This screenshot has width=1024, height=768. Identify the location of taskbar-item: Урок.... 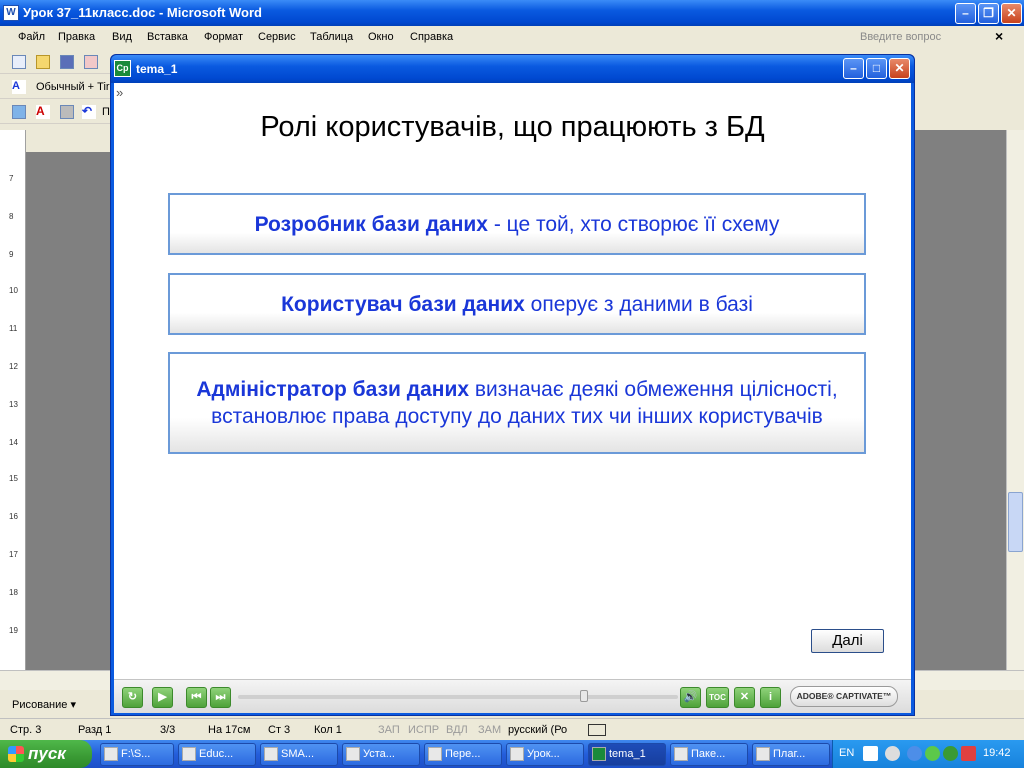
(545, 754).